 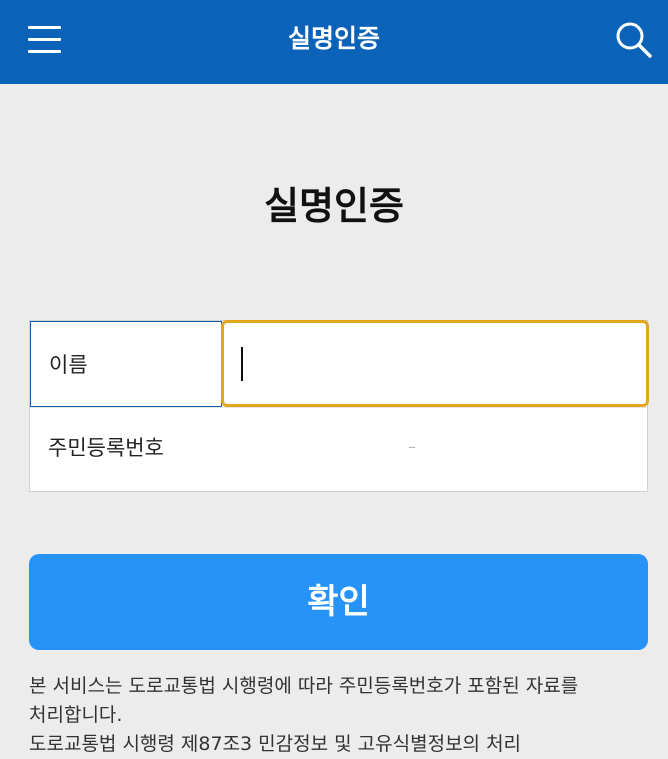 I want to click on row-divider, so click(x=338, y=407).